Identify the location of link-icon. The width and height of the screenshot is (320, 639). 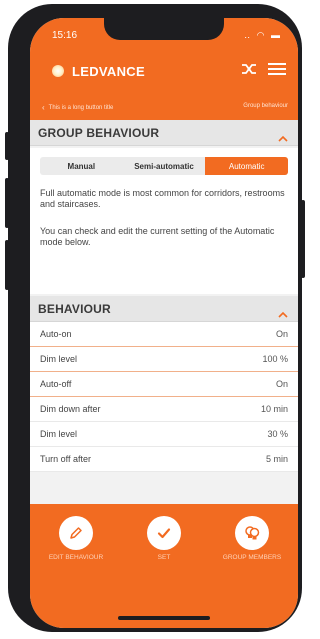
(249, 71).